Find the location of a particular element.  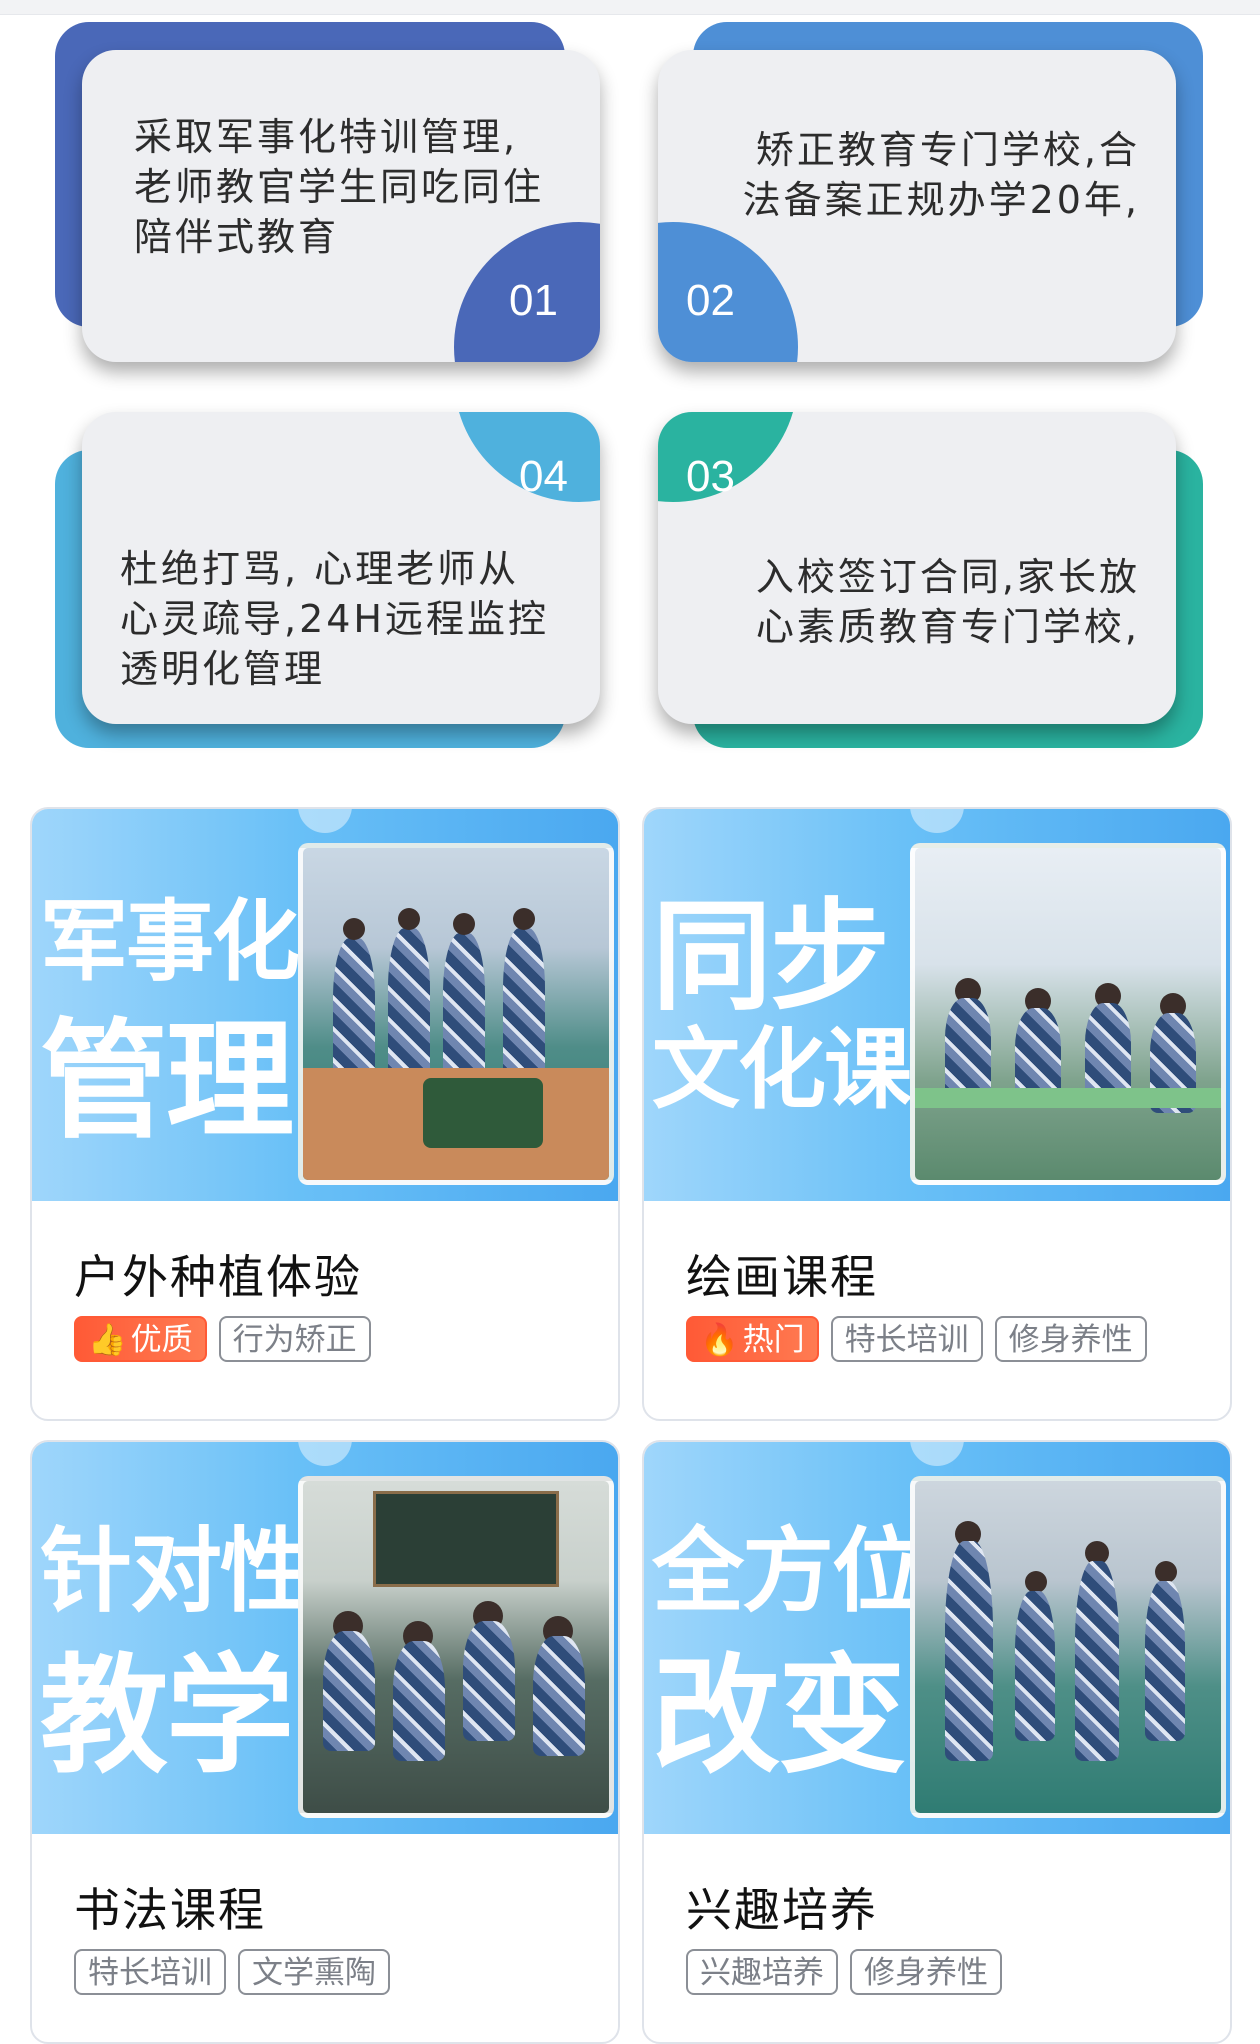

course-card: 针对性 教学 书法课程 特长培训 文学熏陶 is located at coordinates (325, 1742).